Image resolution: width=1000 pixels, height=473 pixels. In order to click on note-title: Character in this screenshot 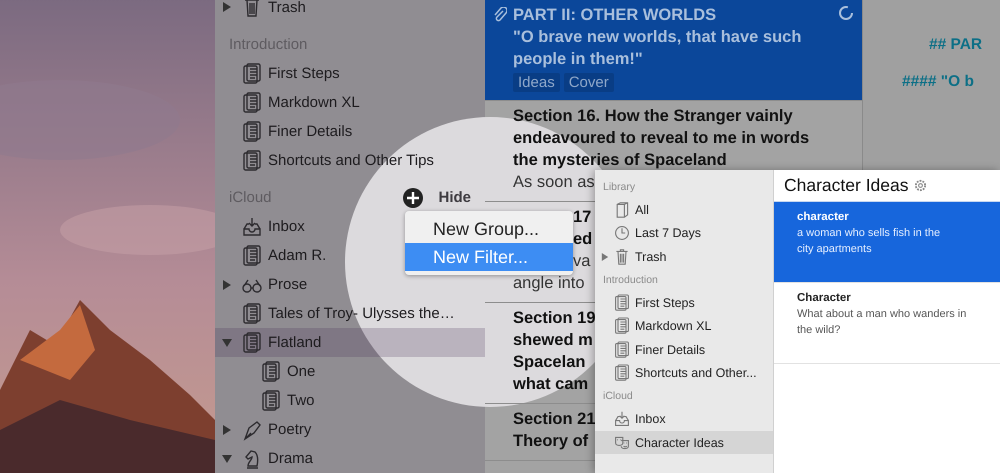, I will do `click(824, 298)`.